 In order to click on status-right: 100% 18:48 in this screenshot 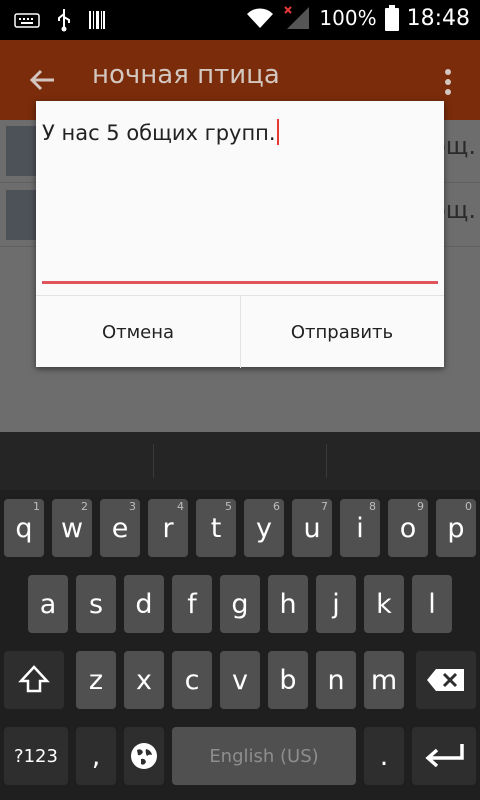, I will do `click(357, 18)`.